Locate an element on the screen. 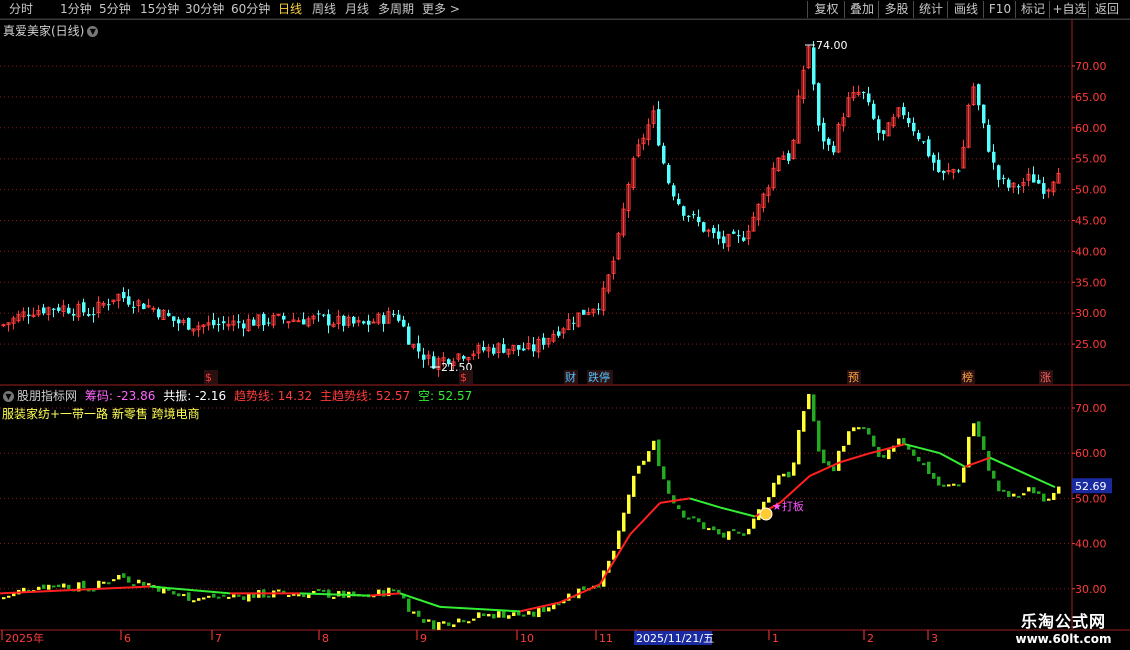 This screenshot has height=650, width=1130. date-label: 11 is located at coordinates (606, 638).